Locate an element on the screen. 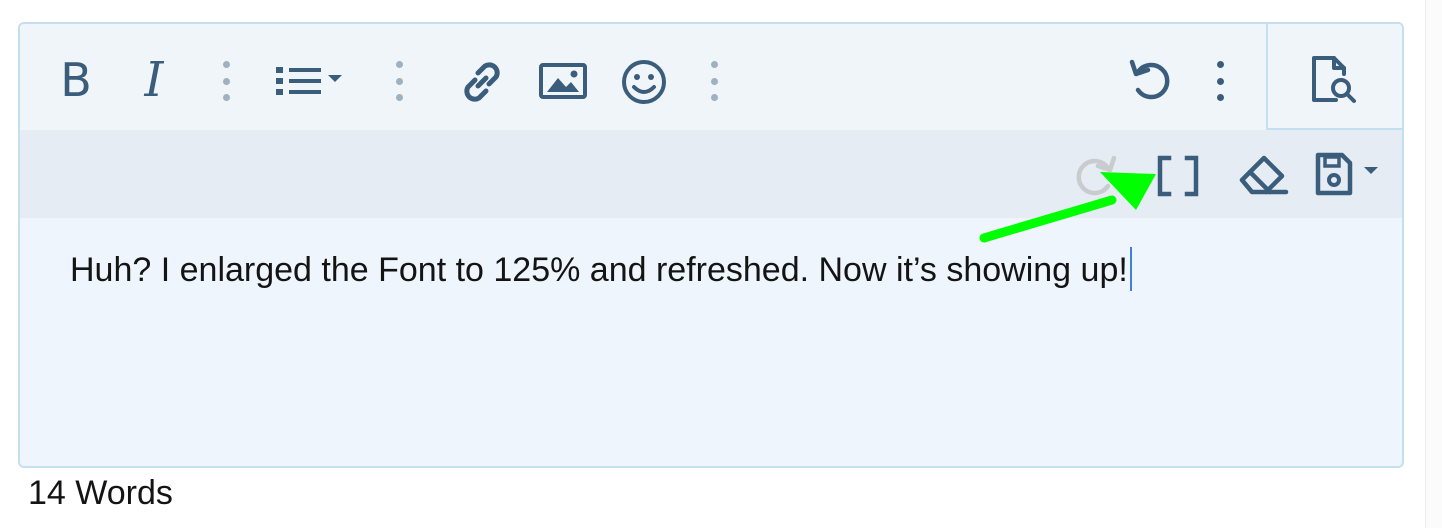 The width and height of the screenshot is (1442, 528). preview-icon is located at coordinates (1334, 79).